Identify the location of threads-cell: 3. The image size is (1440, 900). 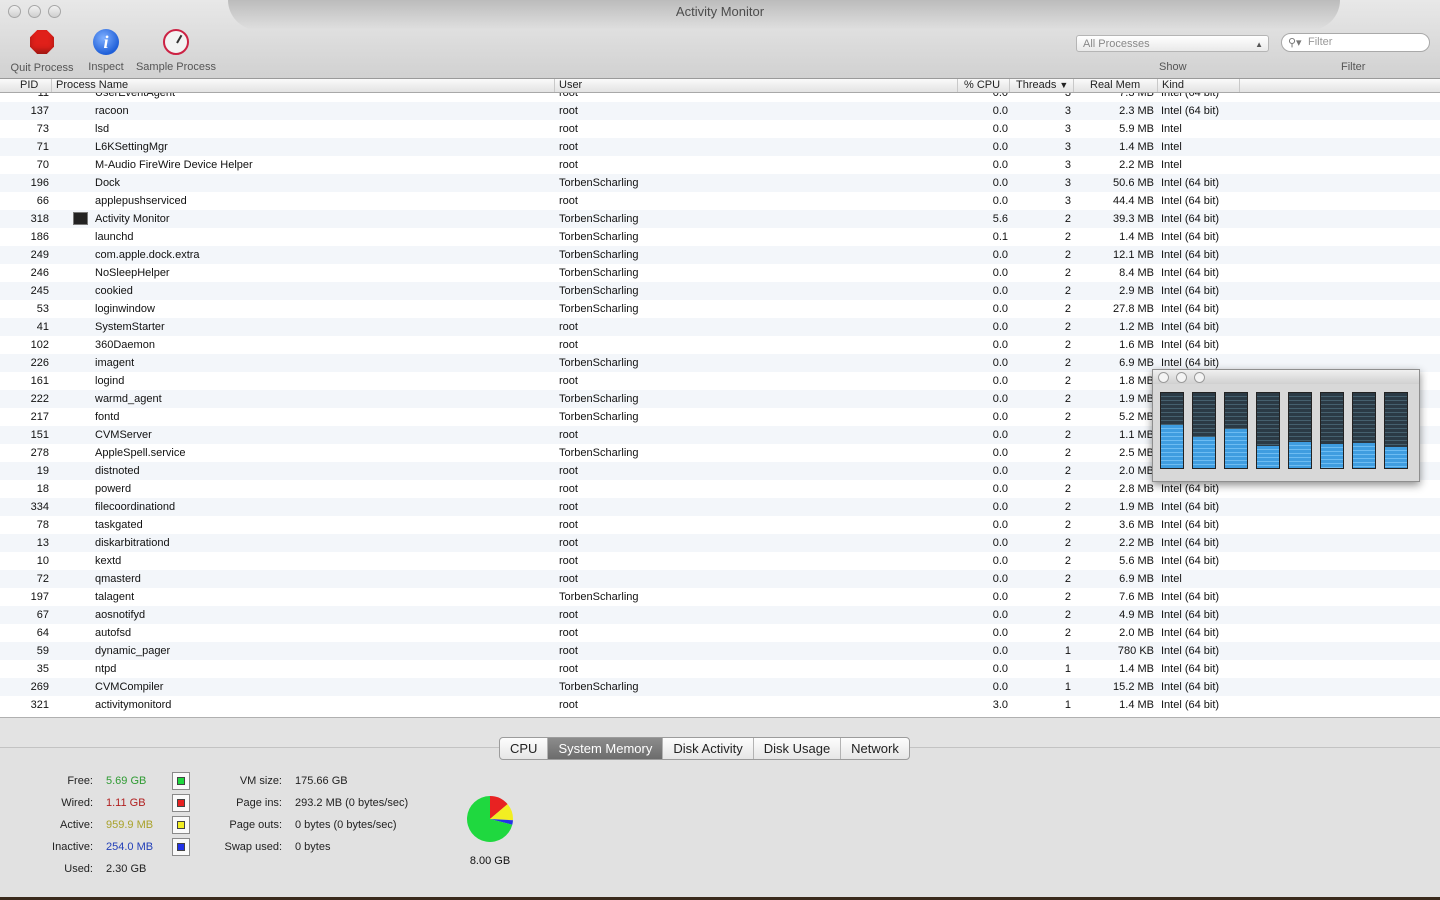
(1067, 111).